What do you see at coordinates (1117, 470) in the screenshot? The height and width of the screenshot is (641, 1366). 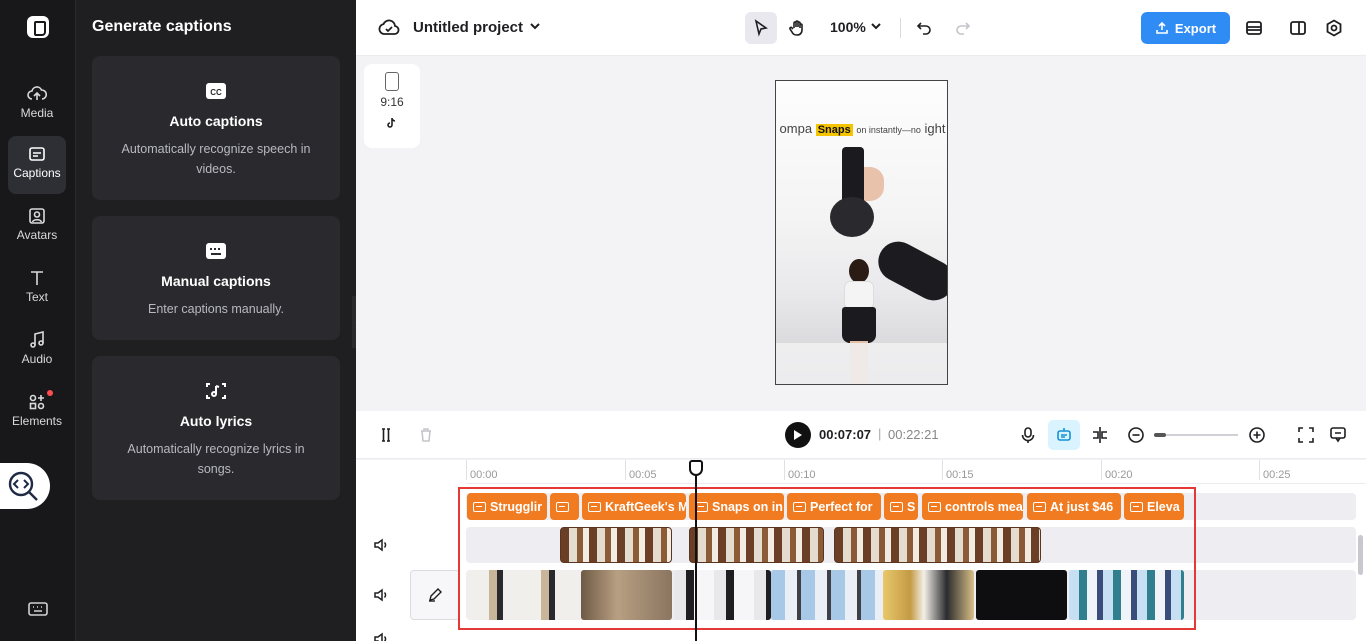 I see `ruler-tick: 00:20` at bounding box center [1117, 470].